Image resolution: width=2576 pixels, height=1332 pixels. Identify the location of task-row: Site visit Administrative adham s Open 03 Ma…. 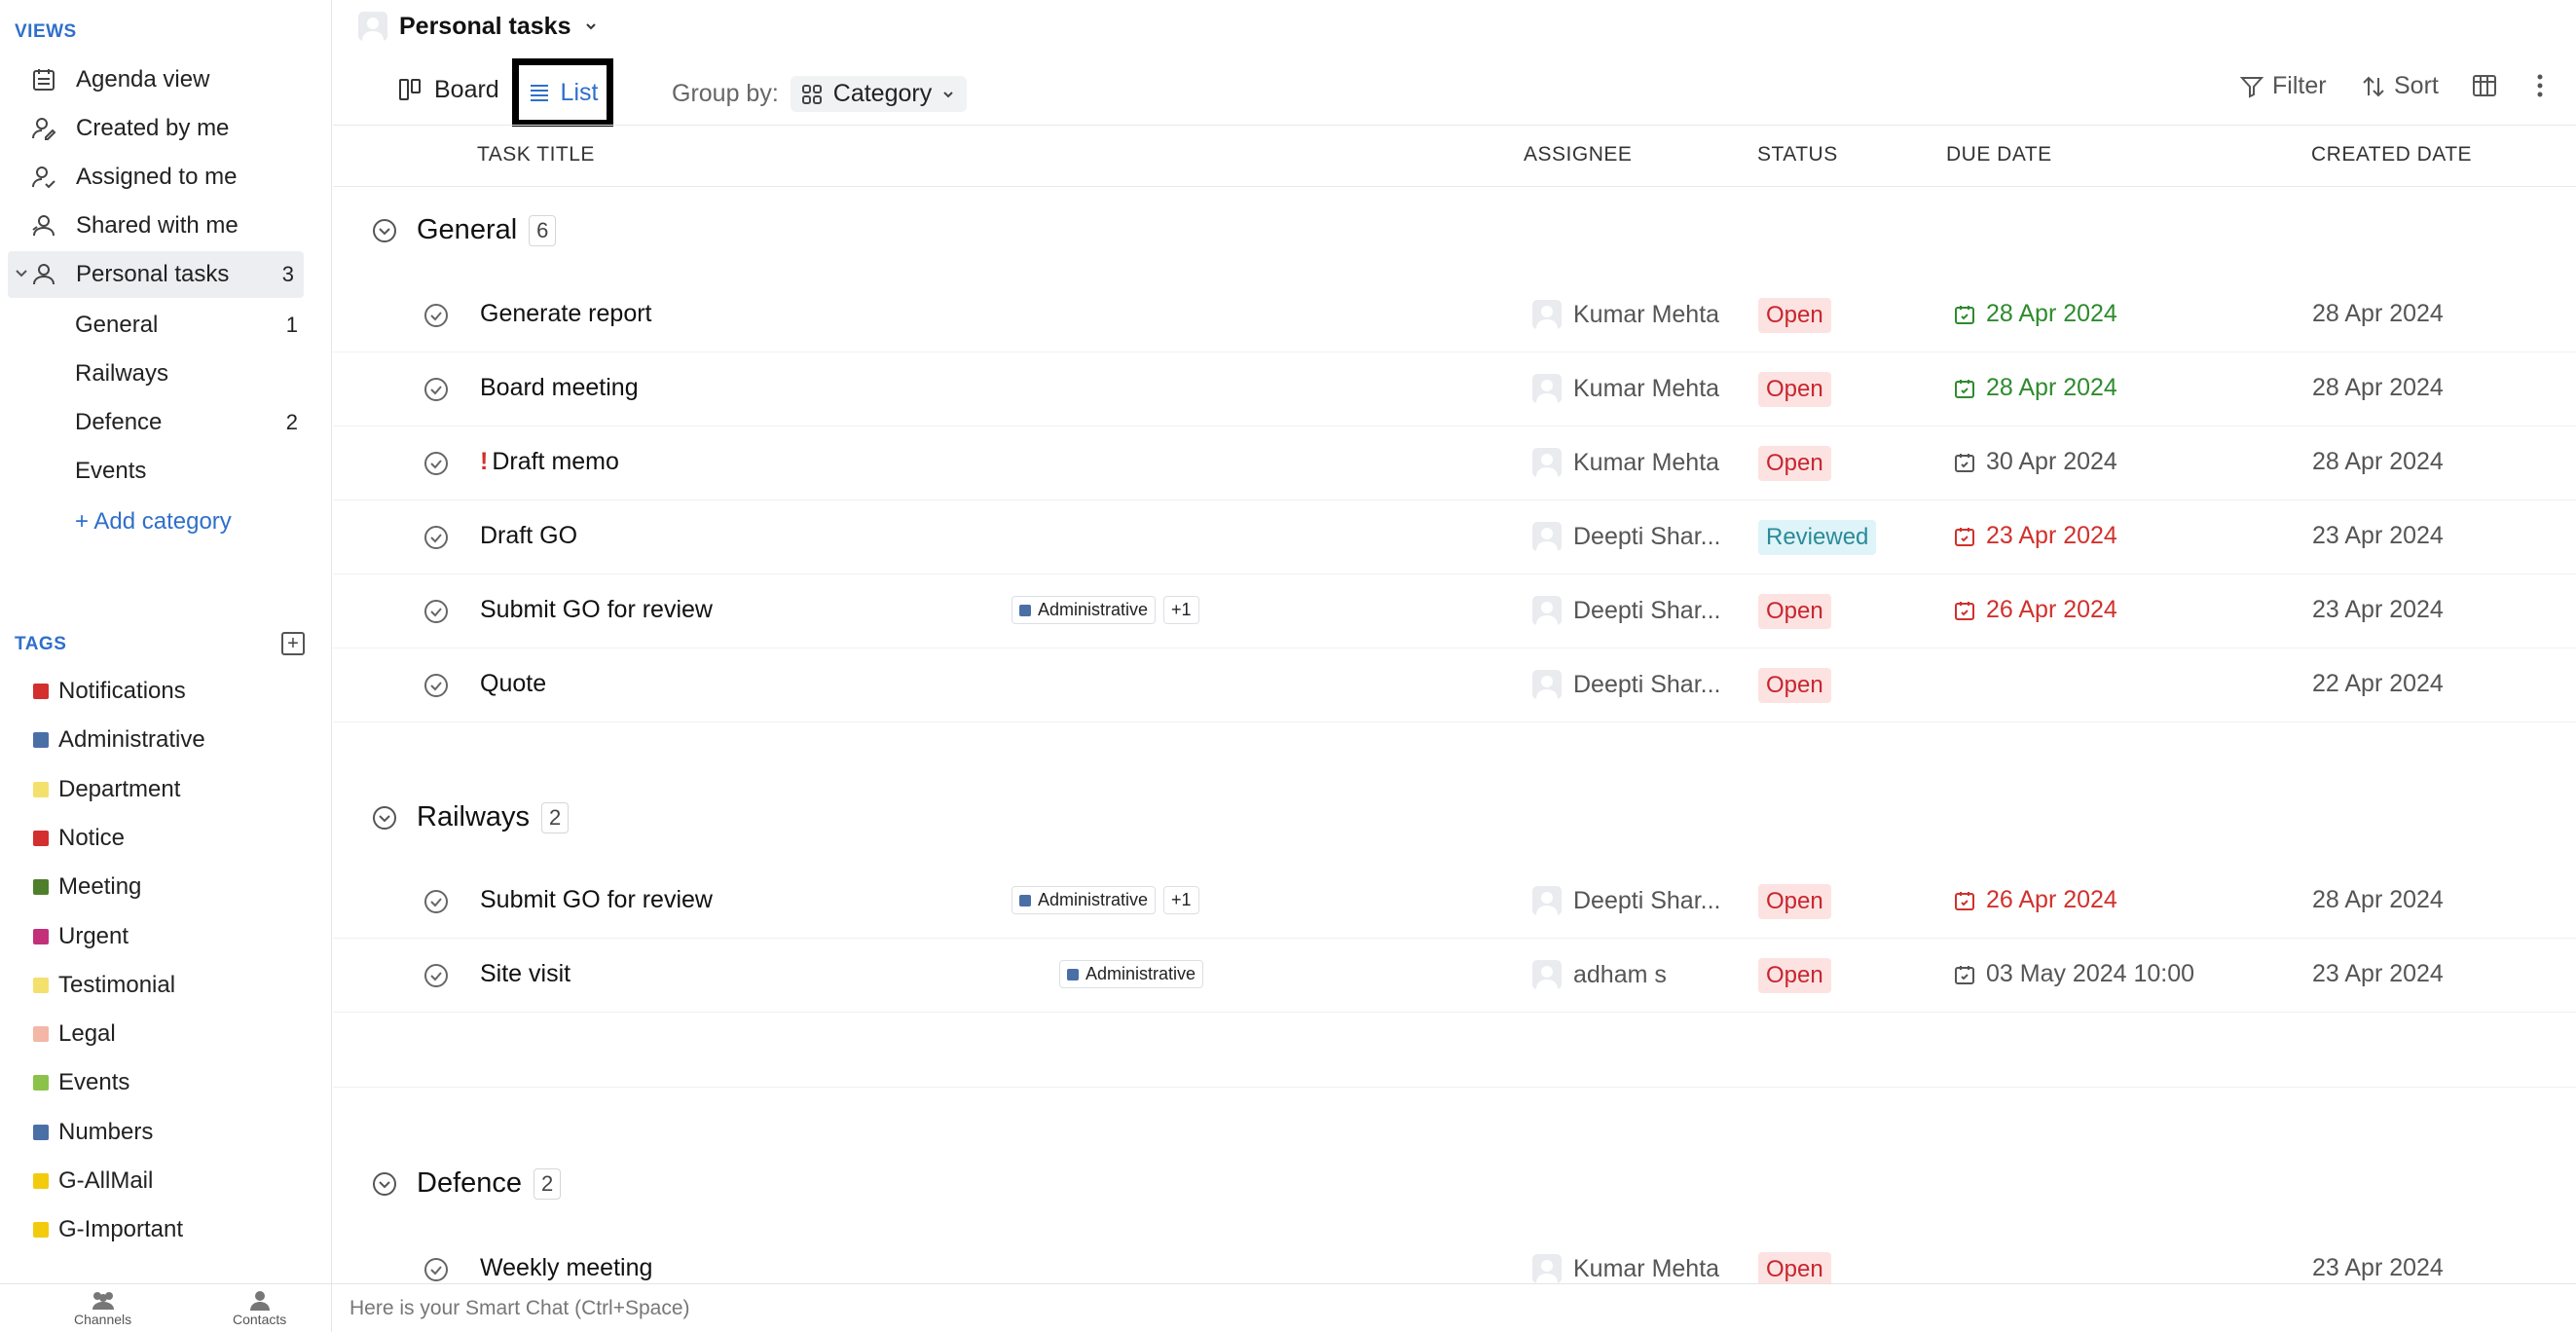
(1454, 976).